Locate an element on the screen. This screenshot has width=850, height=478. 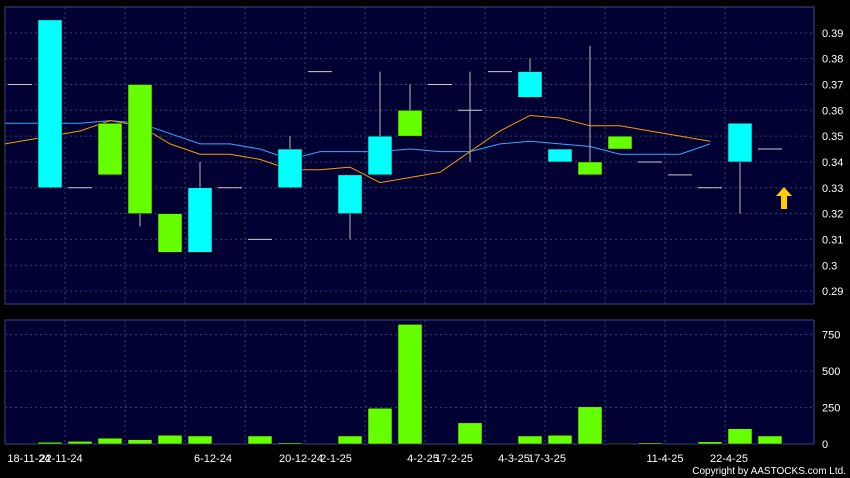
x-tick-label: 17-2-25 is located at coordinates (454, 459).